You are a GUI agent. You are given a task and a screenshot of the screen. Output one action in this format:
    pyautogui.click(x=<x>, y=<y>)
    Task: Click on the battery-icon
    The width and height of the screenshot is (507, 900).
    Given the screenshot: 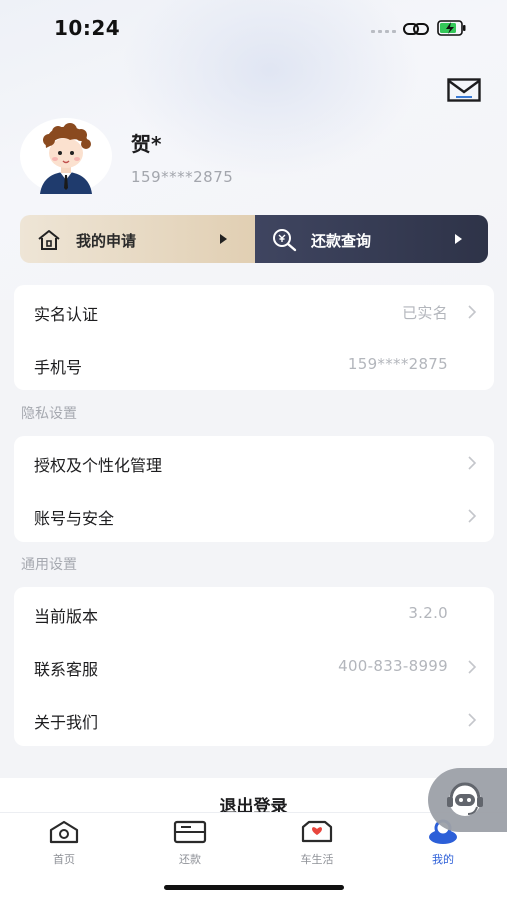 What is the action you would take?
    pyautogui.click(x=451, y=28)
    